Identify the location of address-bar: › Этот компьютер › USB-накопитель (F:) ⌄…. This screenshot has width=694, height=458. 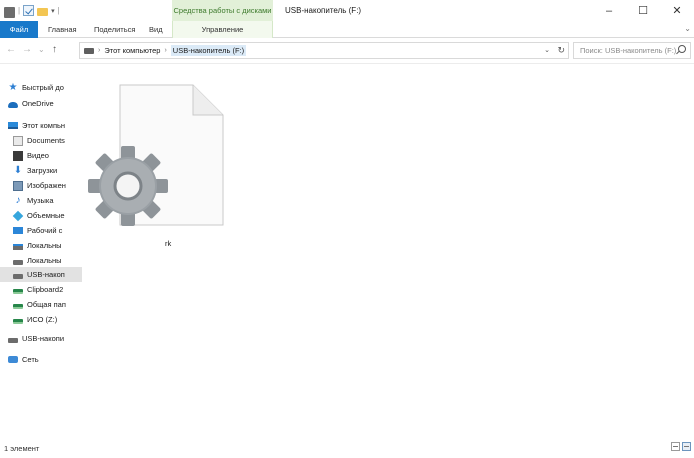
(324, 50).